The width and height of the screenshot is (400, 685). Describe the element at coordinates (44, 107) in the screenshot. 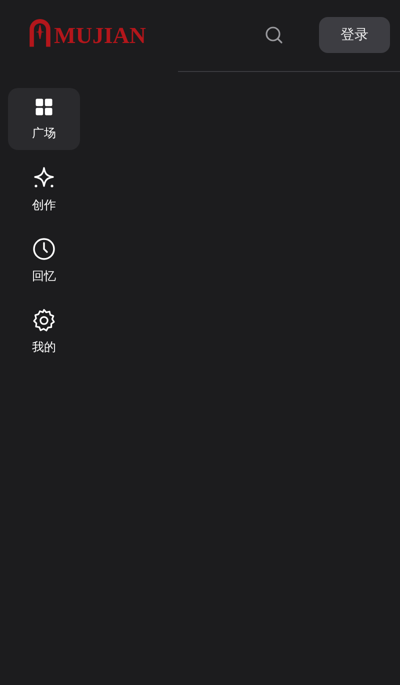

I see `grid-icon` at that location.